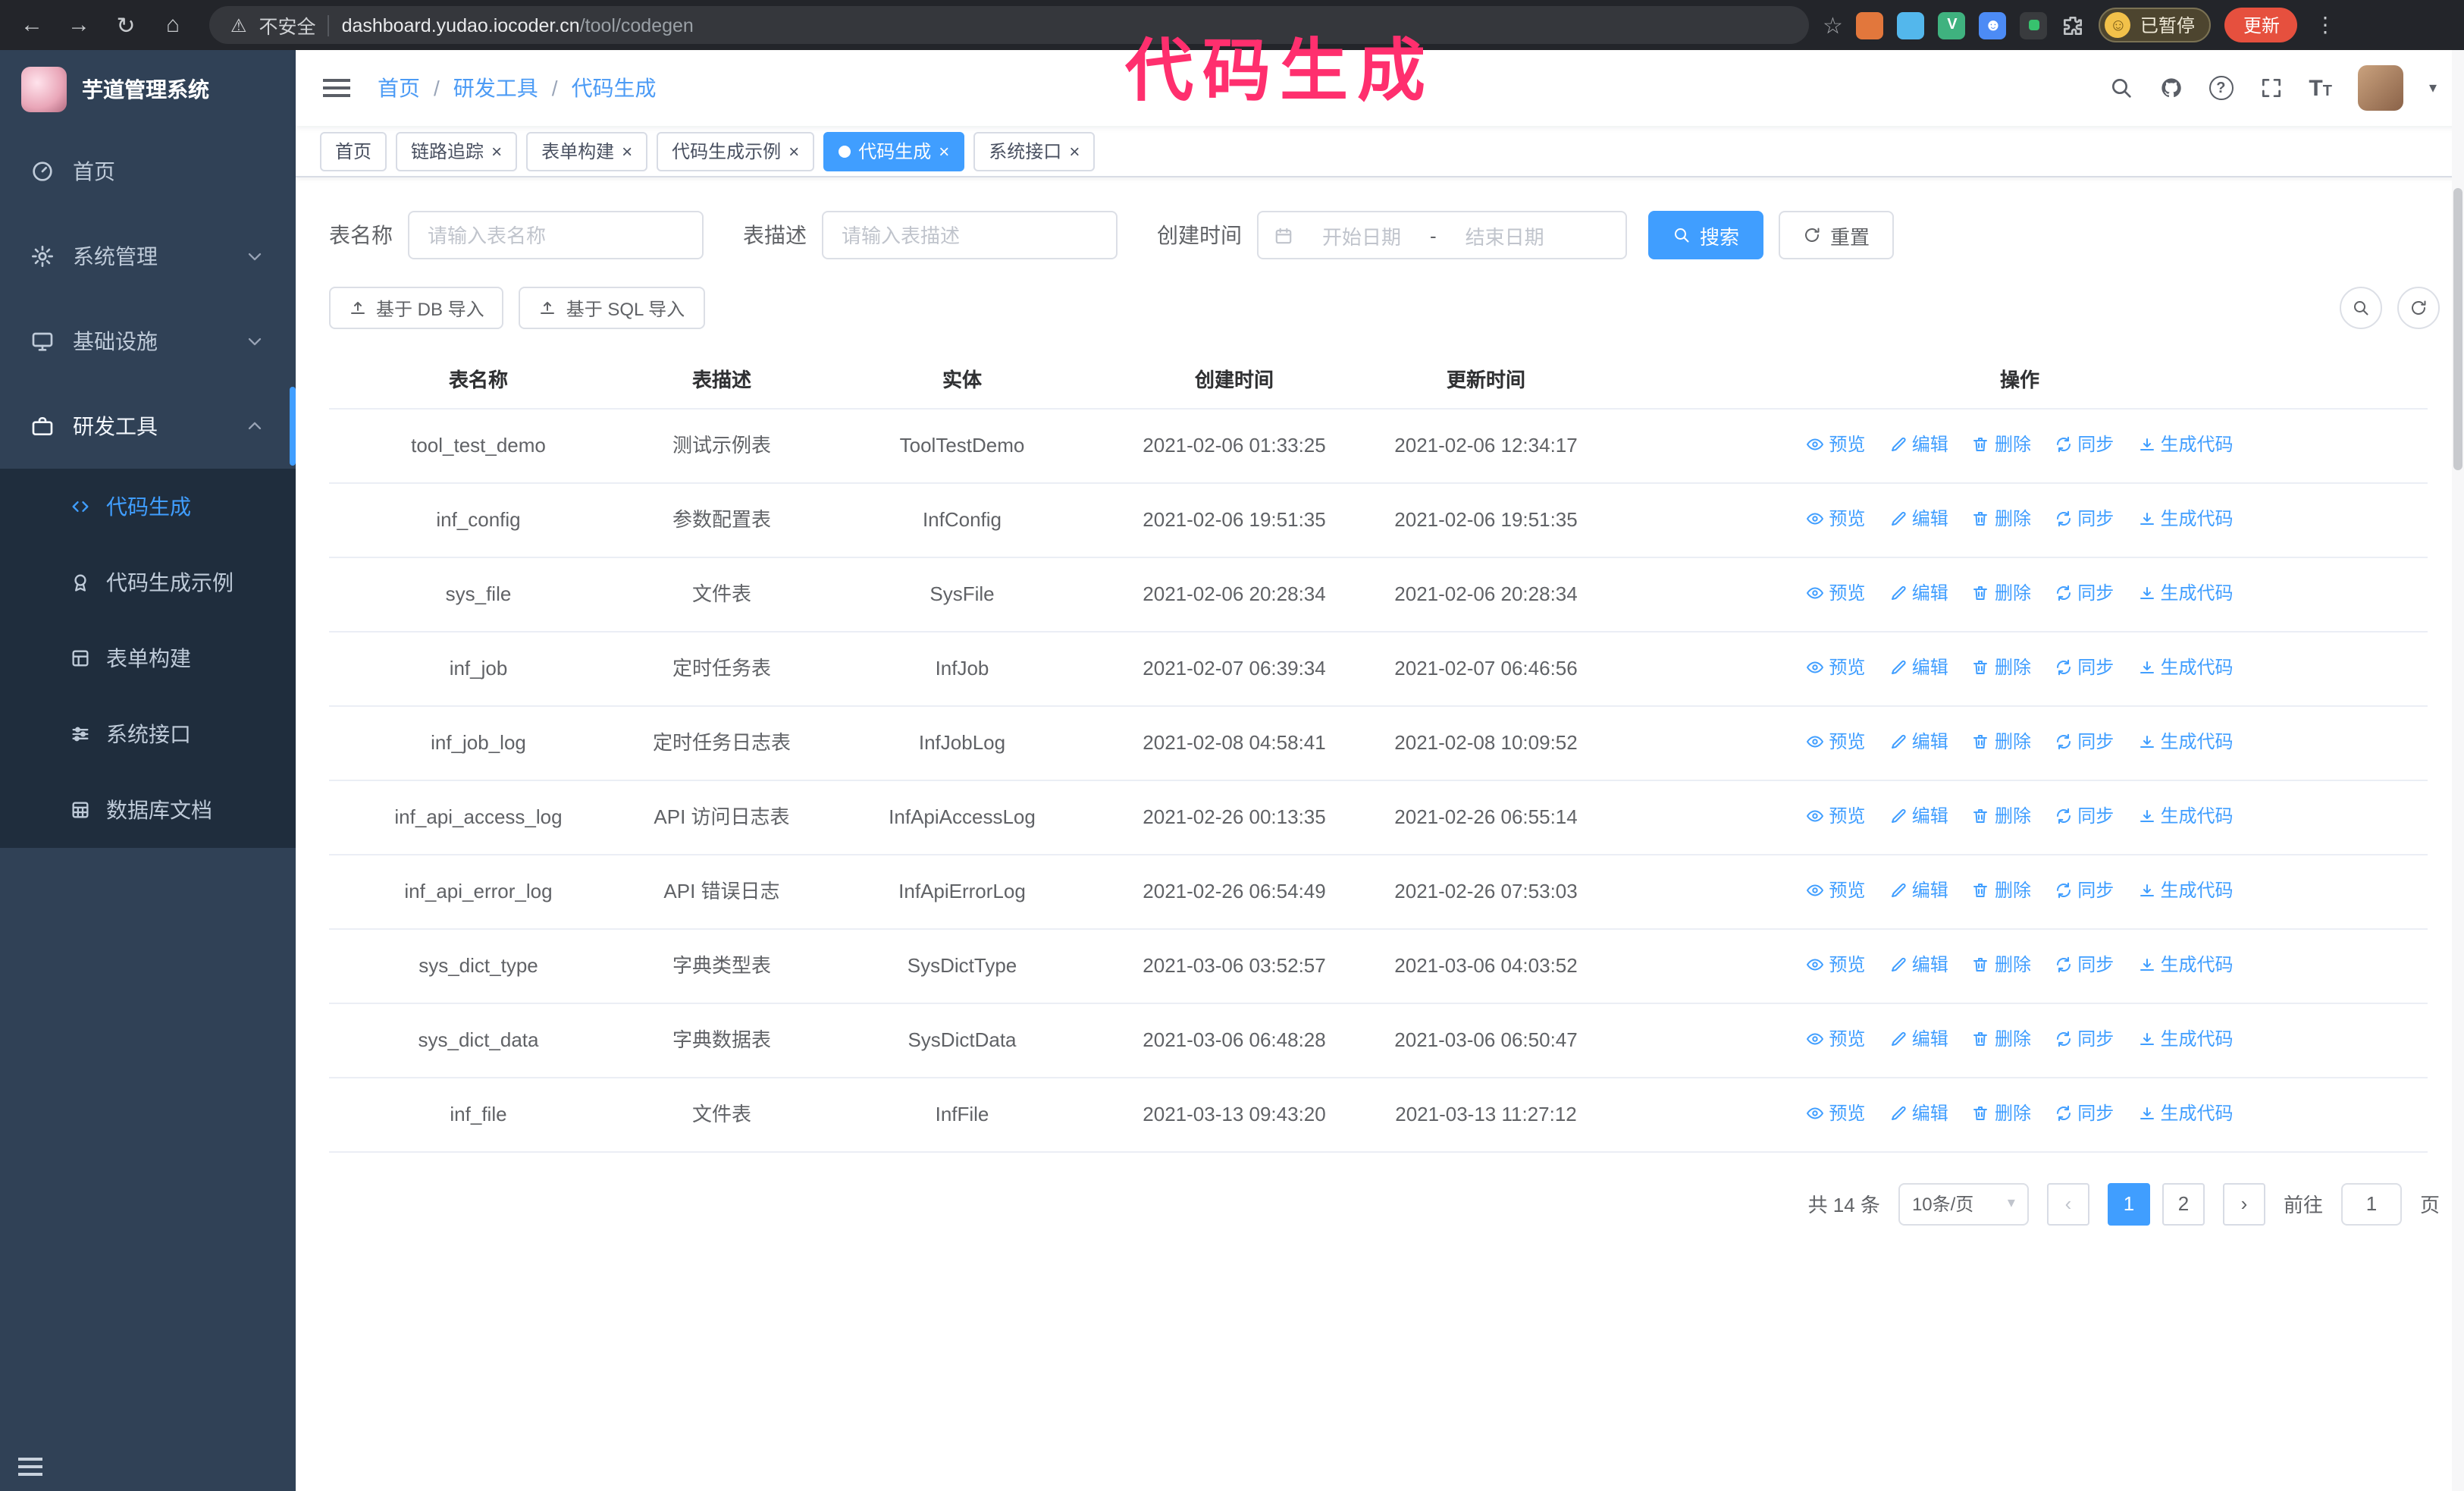 This screenshot has width=2464, height=1491. Describe the element at coordinates (1034, 151) in the screenshot. I see `tab: 系统接口 ×` at that location.